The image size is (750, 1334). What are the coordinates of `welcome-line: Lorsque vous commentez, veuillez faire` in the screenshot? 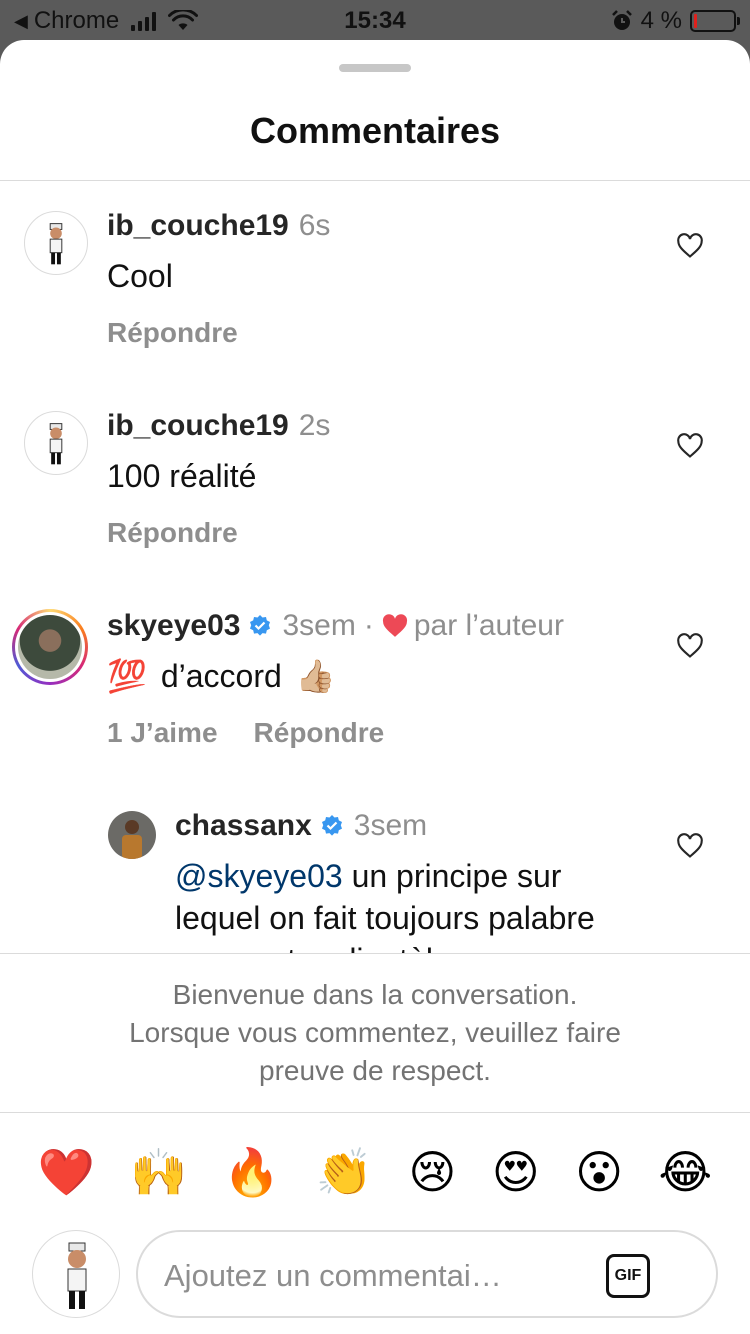 It's located at (375, 1032).